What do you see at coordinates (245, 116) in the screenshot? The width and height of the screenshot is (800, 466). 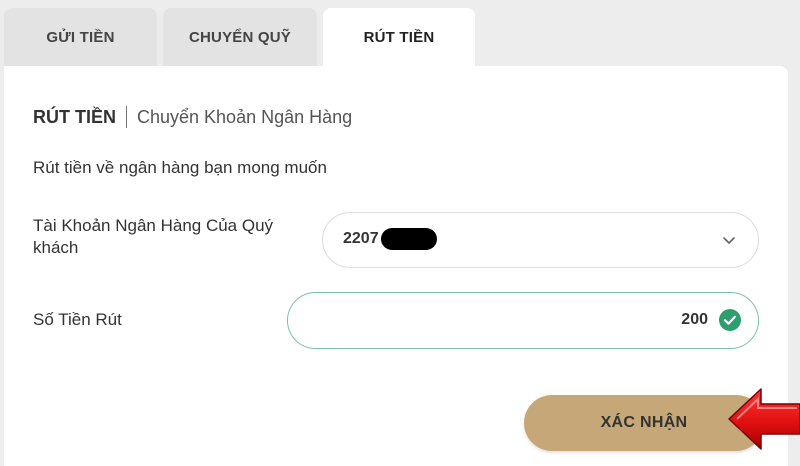 I see `section-subtitle: Chuyển Khoản Ngân Hàng` at bounding box center [245, 116].